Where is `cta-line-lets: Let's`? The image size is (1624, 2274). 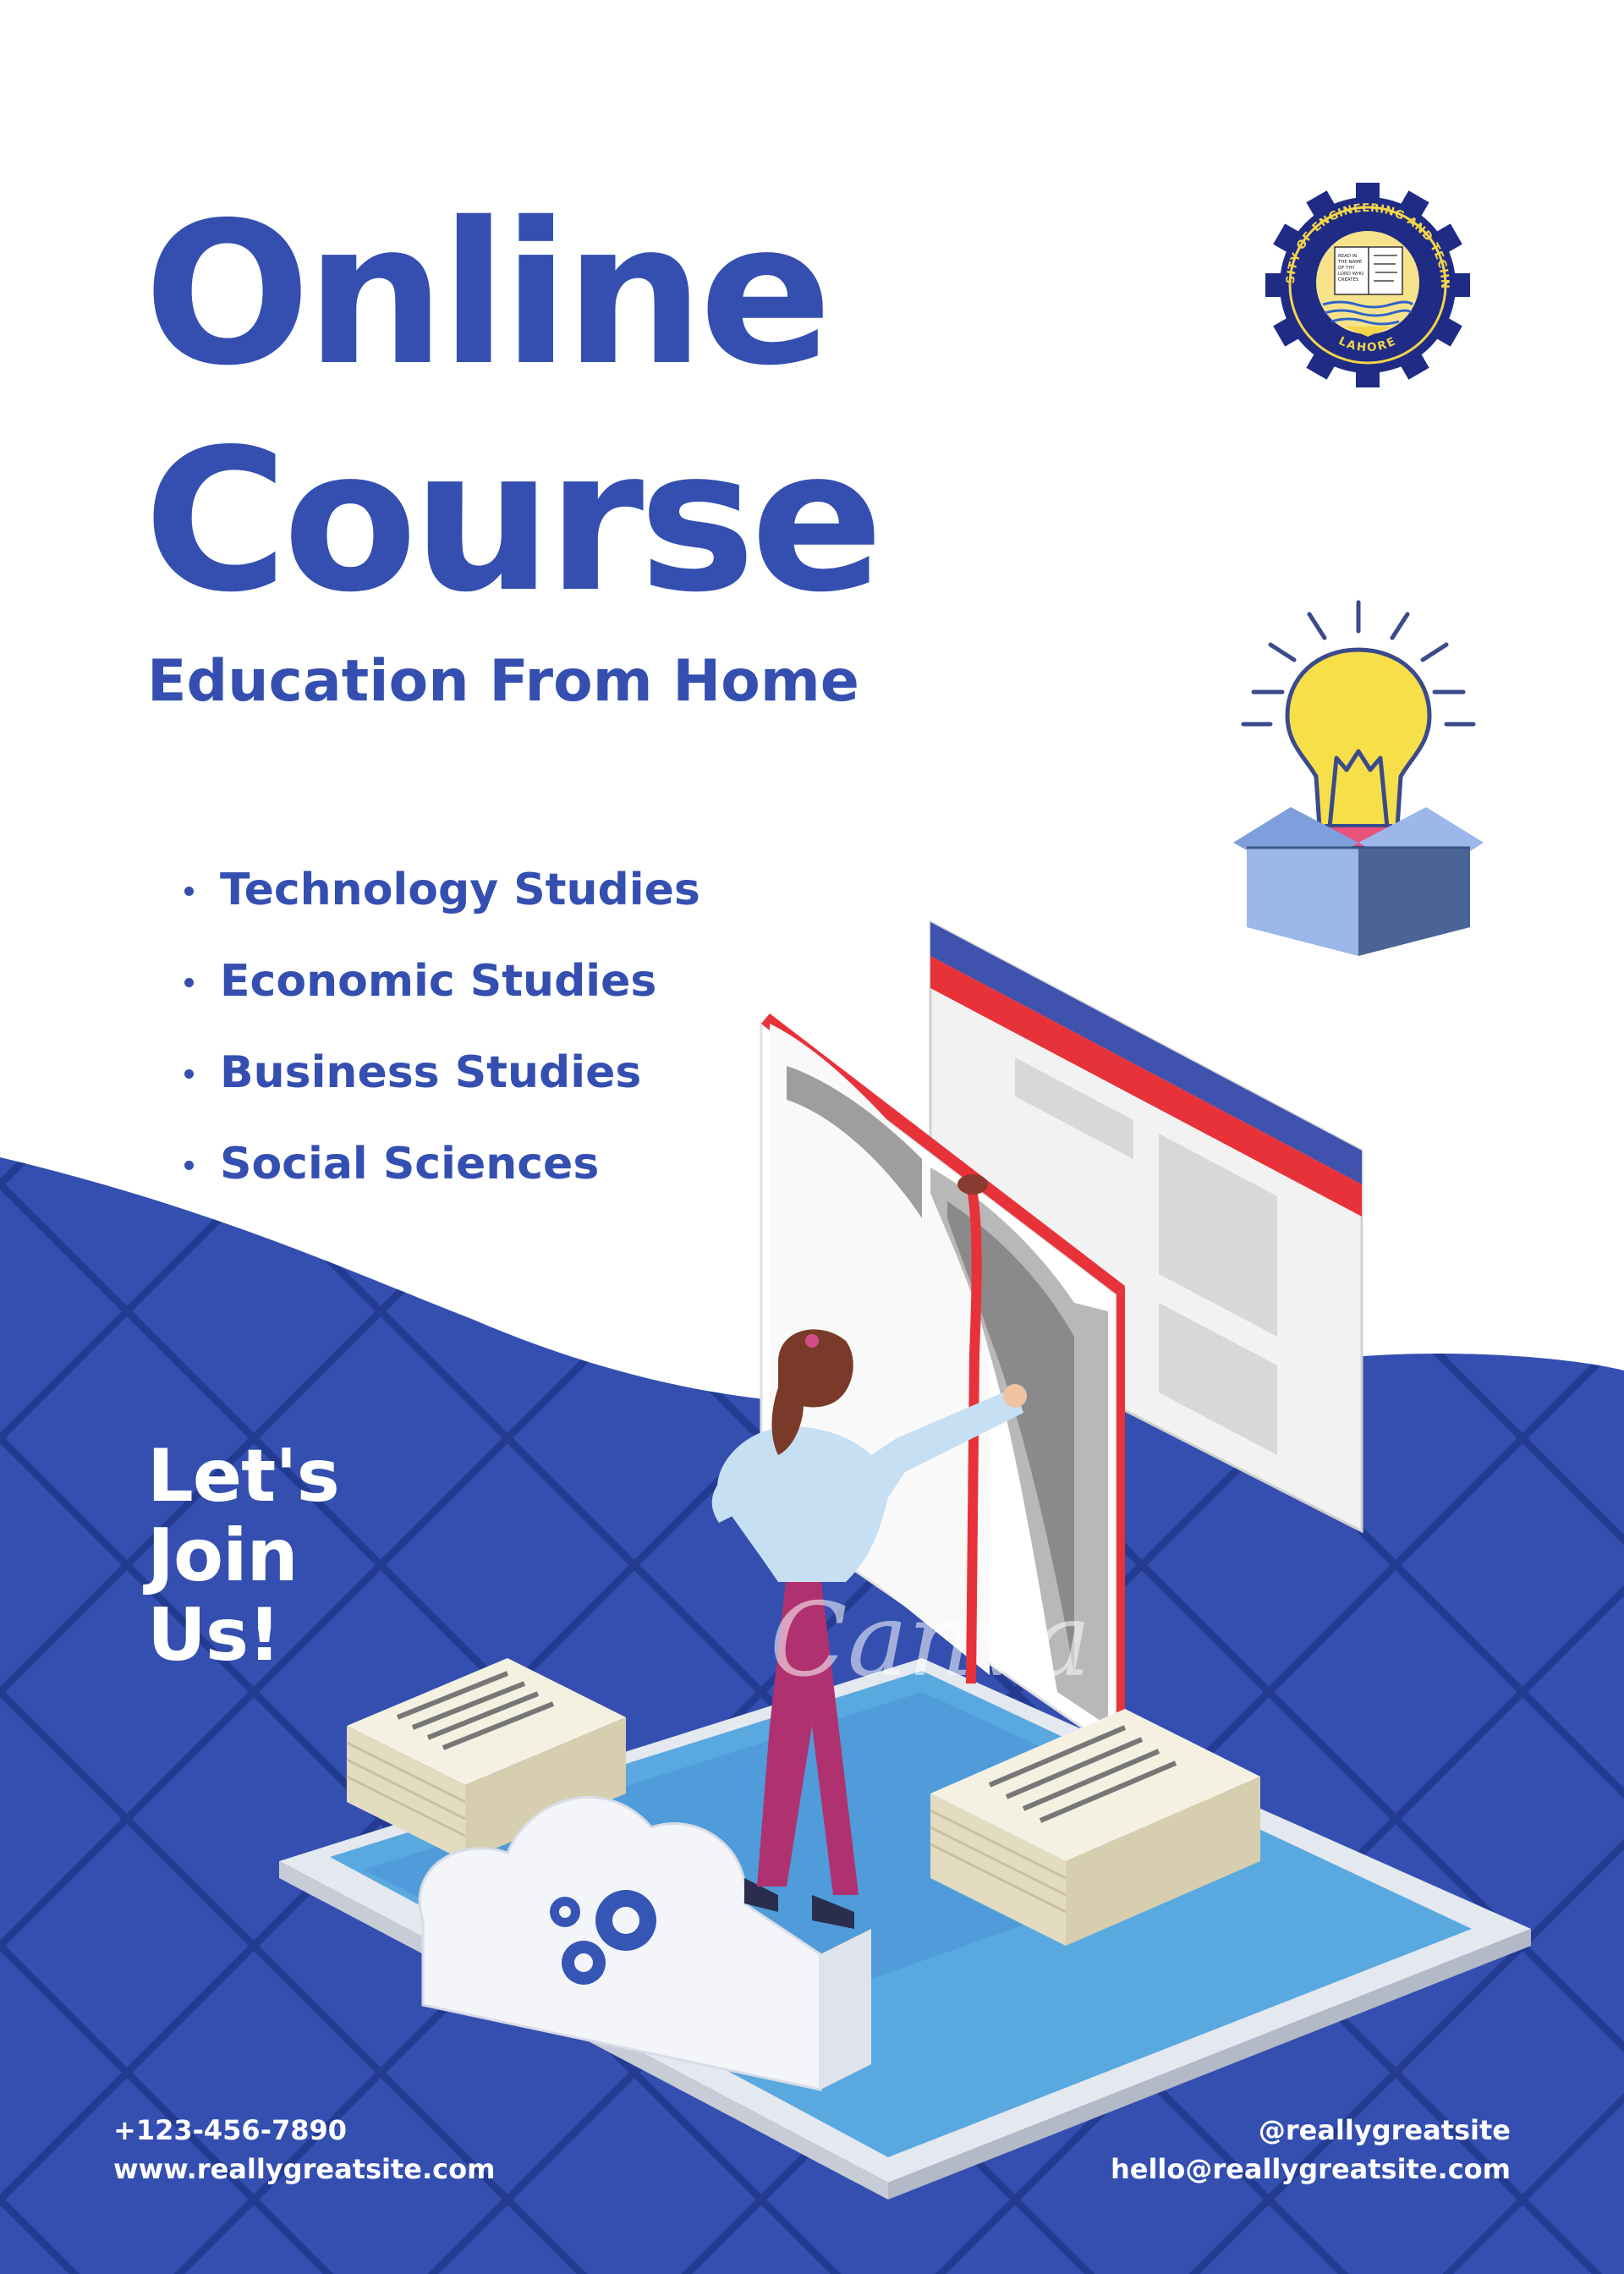
cta-line-lets: Let's is located at coordinates (244, 1477).